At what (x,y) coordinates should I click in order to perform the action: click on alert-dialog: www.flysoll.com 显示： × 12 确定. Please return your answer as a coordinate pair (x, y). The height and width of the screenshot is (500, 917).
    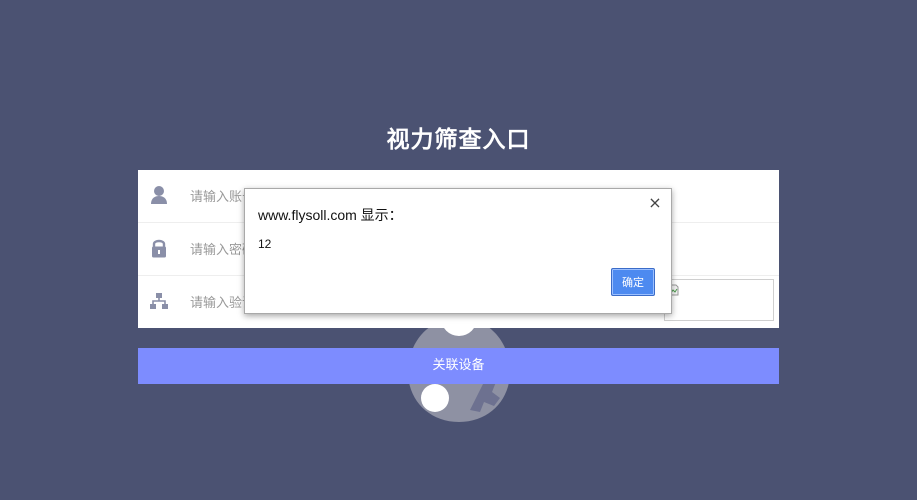
    Looking at the image, I should click on (458, 251).